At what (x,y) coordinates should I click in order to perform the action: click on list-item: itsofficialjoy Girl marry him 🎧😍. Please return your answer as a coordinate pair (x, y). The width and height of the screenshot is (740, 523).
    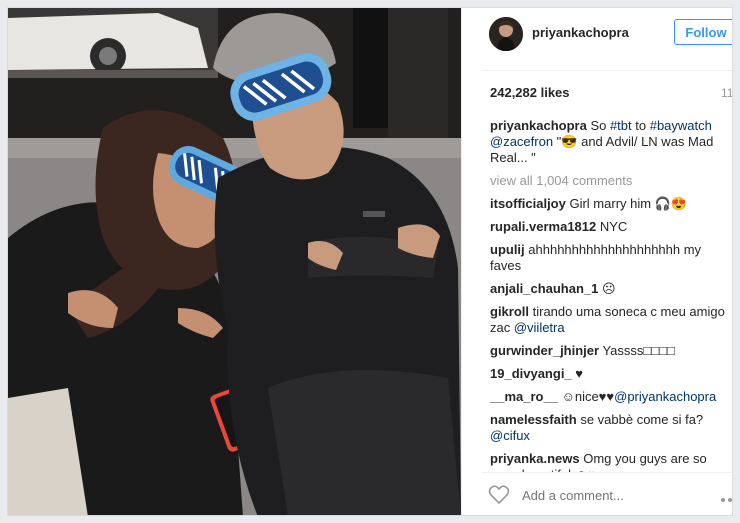
    Looking at the image, I should click on (611, 204).